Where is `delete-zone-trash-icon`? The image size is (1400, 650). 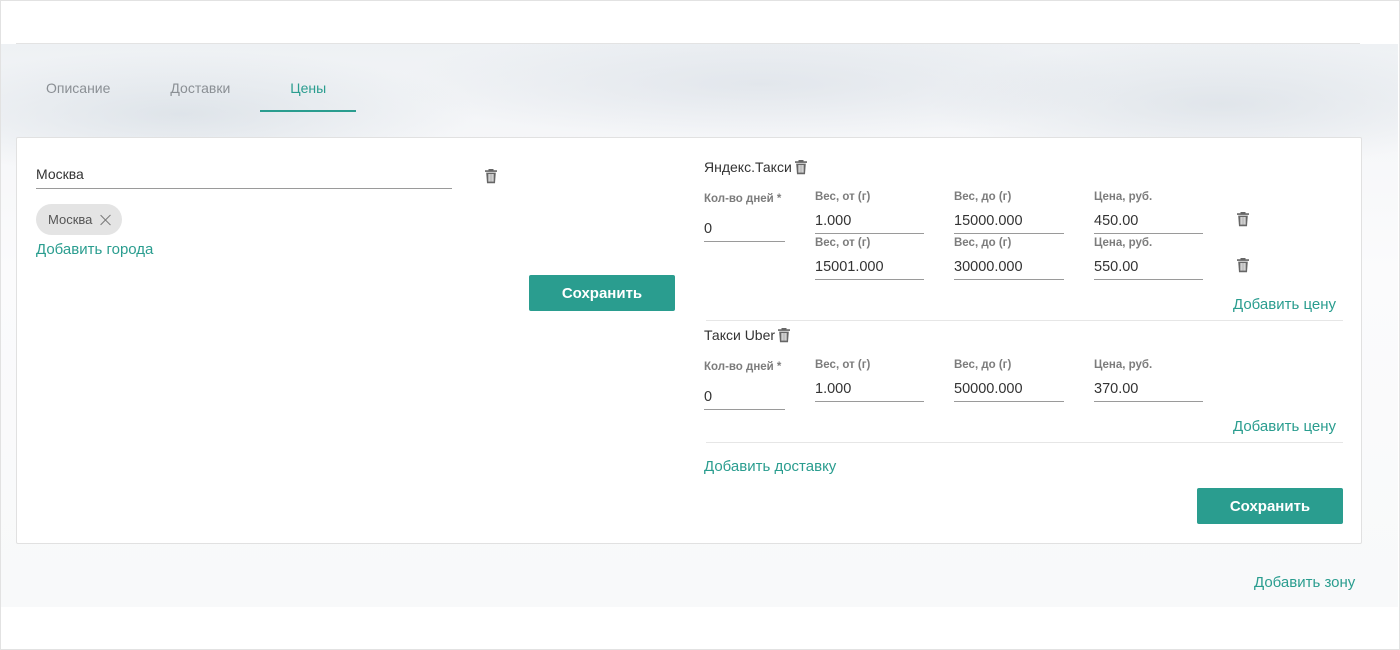 delete-zone-trash-icon is located at coordinates (491, 176).